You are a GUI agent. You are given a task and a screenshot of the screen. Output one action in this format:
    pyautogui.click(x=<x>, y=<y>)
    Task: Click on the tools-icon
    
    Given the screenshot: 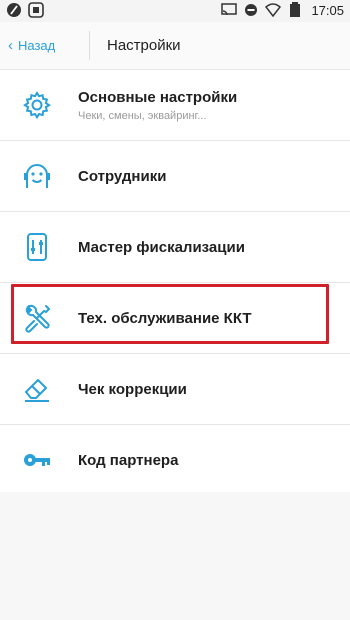 What is the action you would take?
    pyautogui.click(x=37, y=318)
    